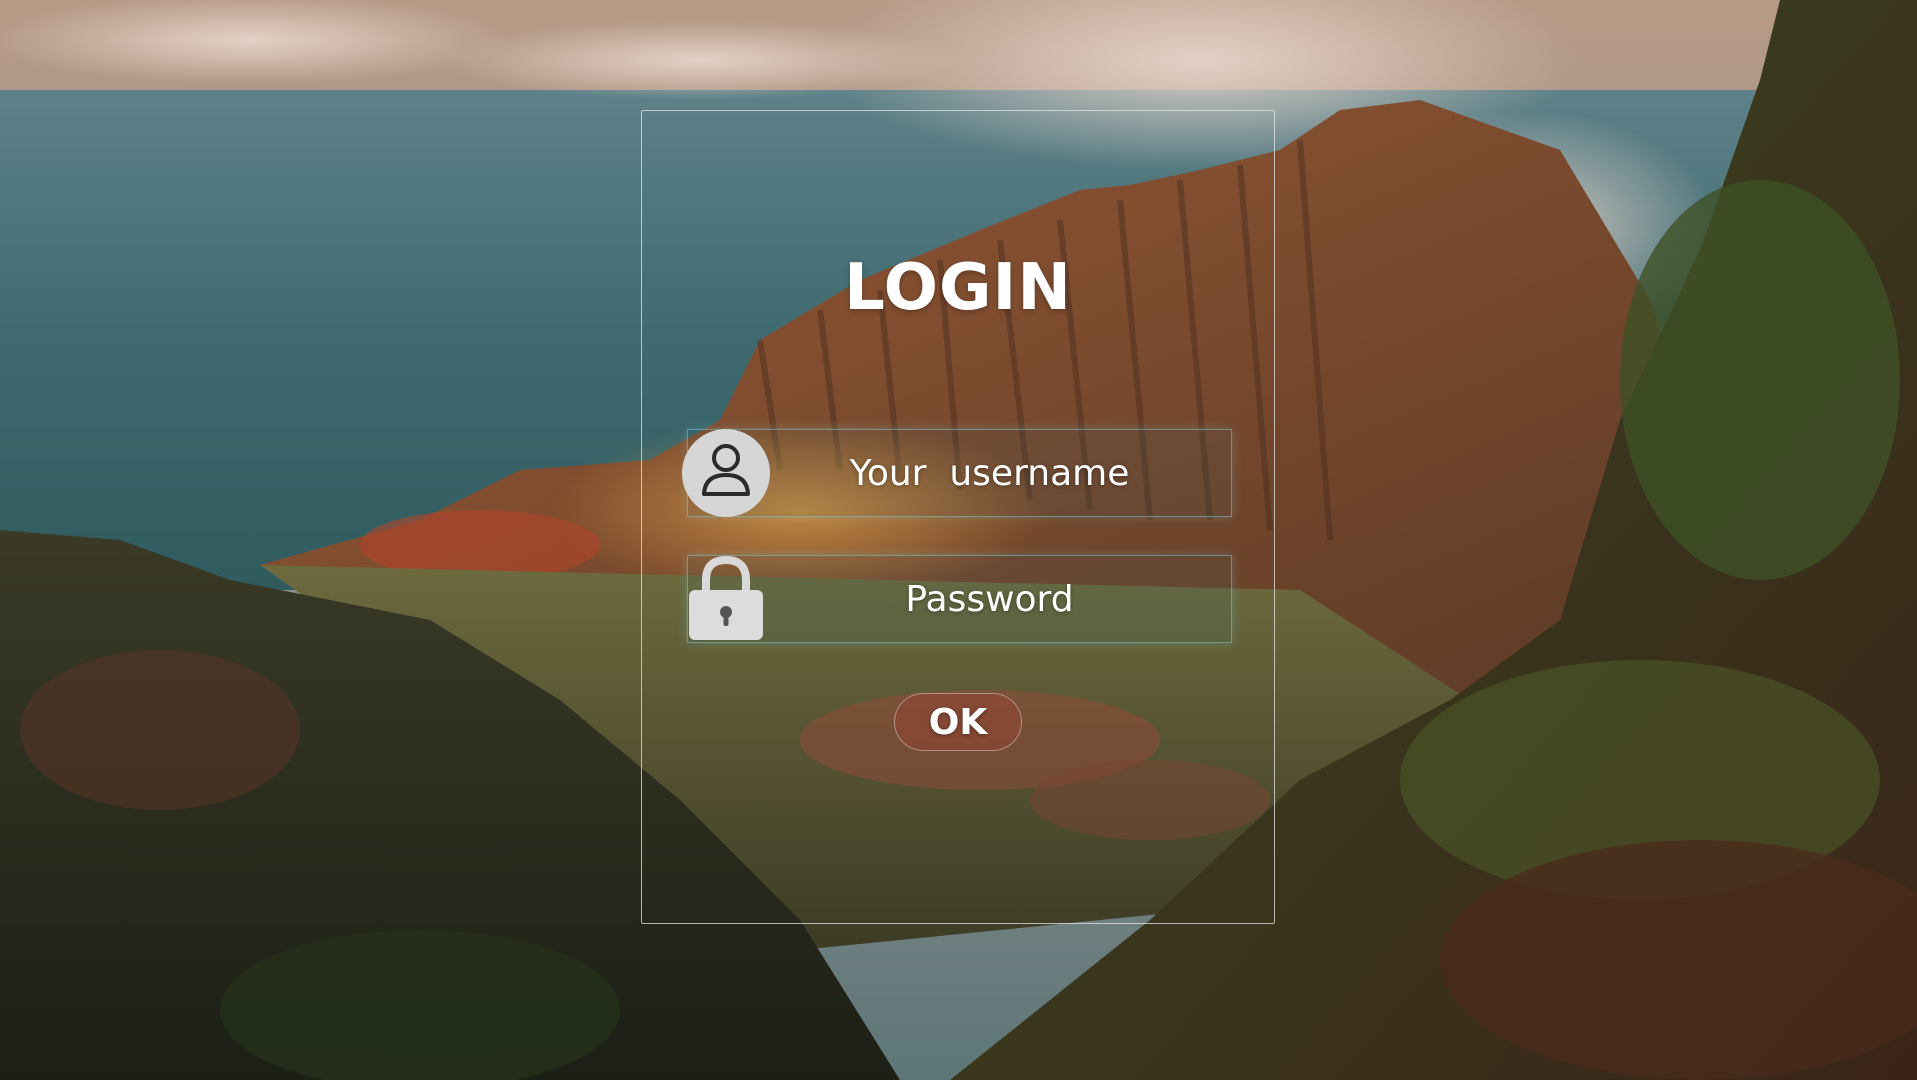 This screenshot has width=1917, height=1080. What do you see at coordinates (958, 288) in the screenshot?
I see `login-title: LOGIN` at bounding box center [958, 288].